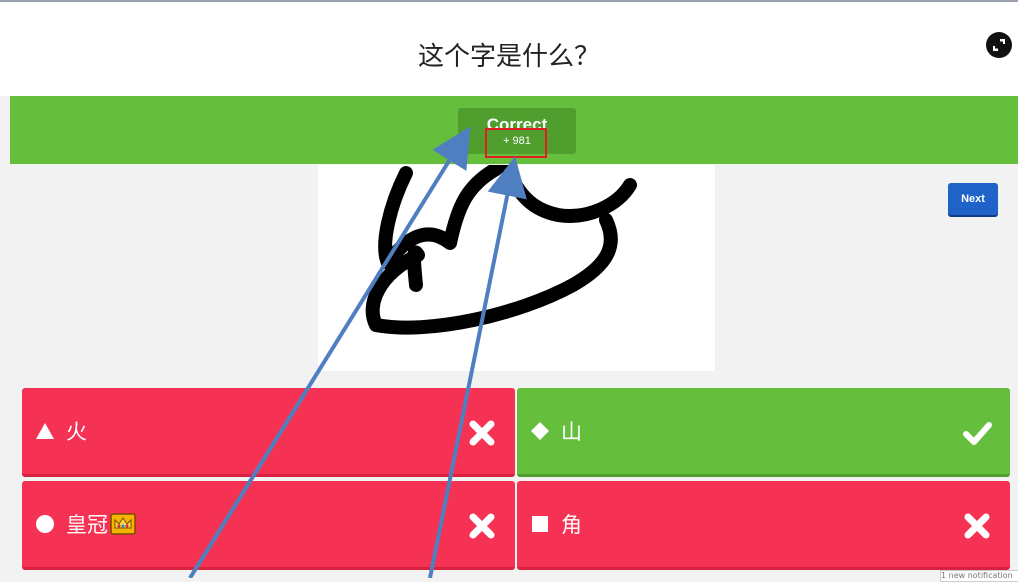 This screenshot has width=1018, height=582. I want to click on answer-option-2: 山, so click(763, 432).